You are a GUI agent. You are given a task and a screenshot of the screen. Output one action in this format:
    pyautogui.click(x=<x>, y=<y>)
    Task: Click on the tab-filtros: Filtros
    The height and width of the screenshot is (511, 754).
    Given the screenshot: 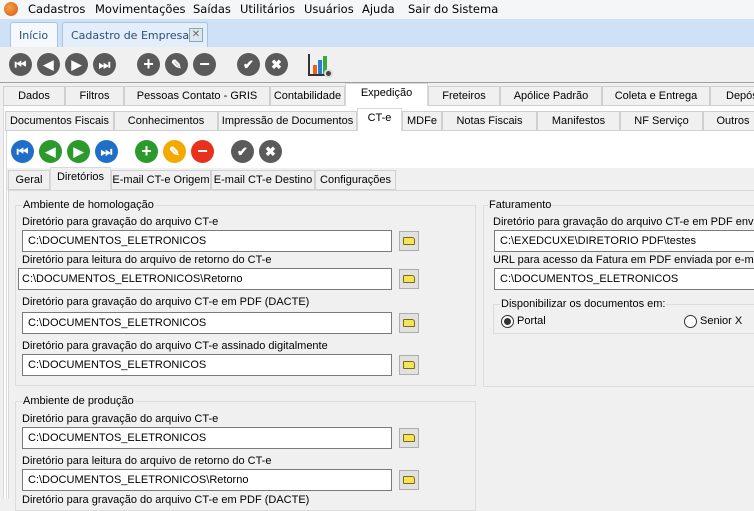 What is the action you would take?
    pyautogui.click(x=94, y=96)
    